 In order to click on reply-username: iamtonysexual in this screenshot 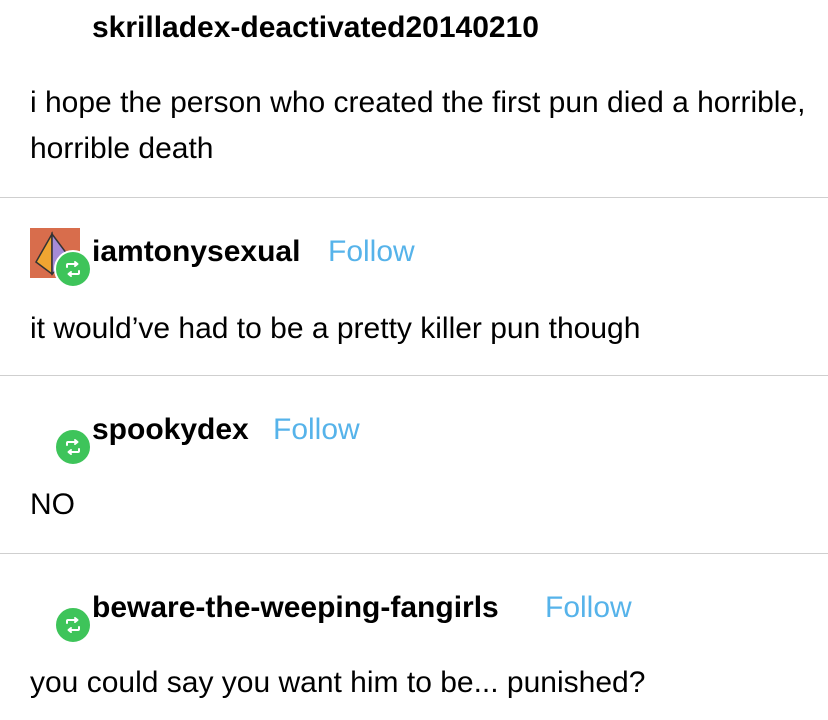, I will do `click(196, 252)`.